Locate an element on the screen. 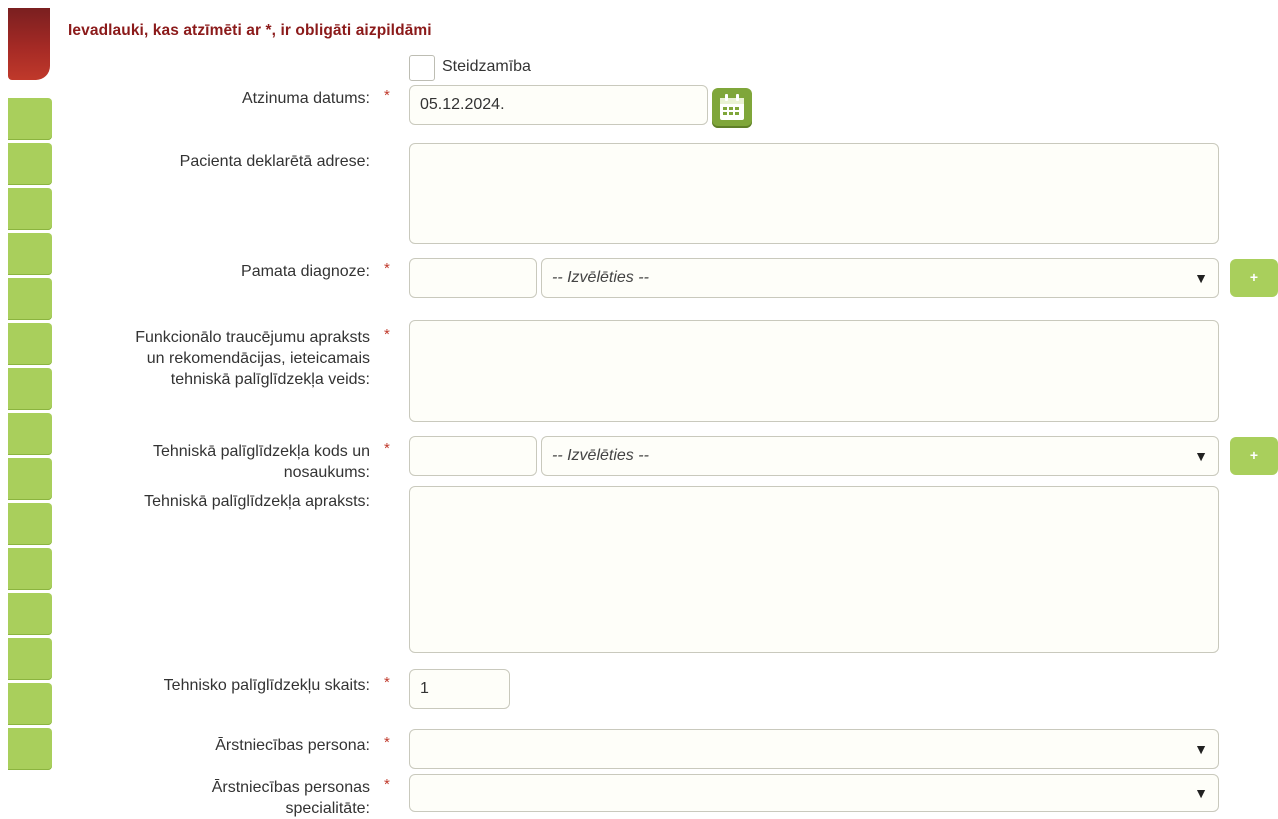  label-line: Tehniskā palīglīdzekļa kods un is located at coordinates (261, 451).